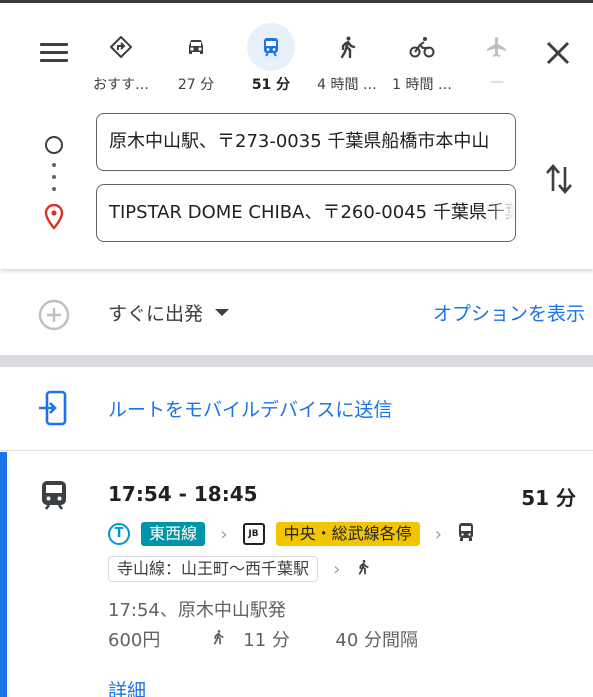 This screenshot has width=593, height=697. I want to click on tokyo-metro-logo-icon: T, so click(119, 534).